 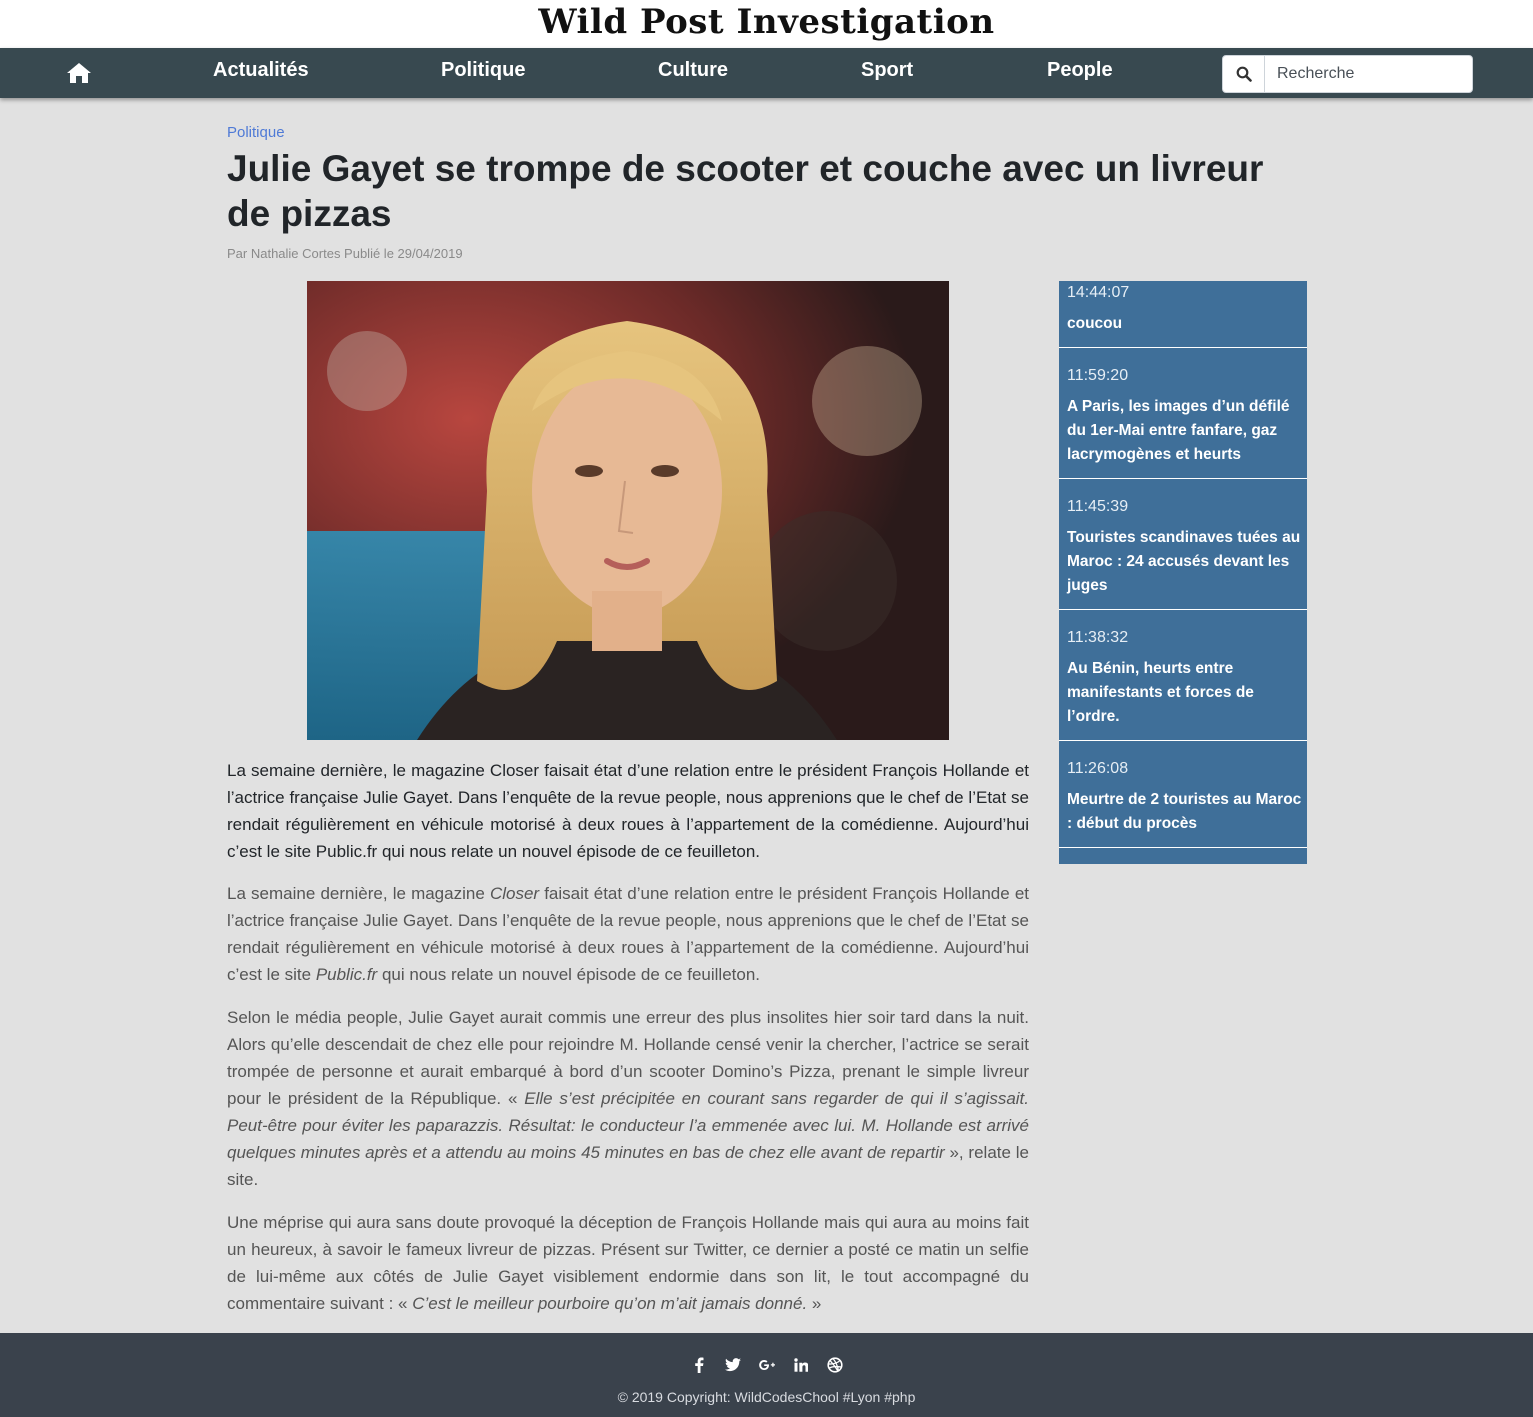 I want to click on nav-item-people: People, so click(x=1080, y=72).